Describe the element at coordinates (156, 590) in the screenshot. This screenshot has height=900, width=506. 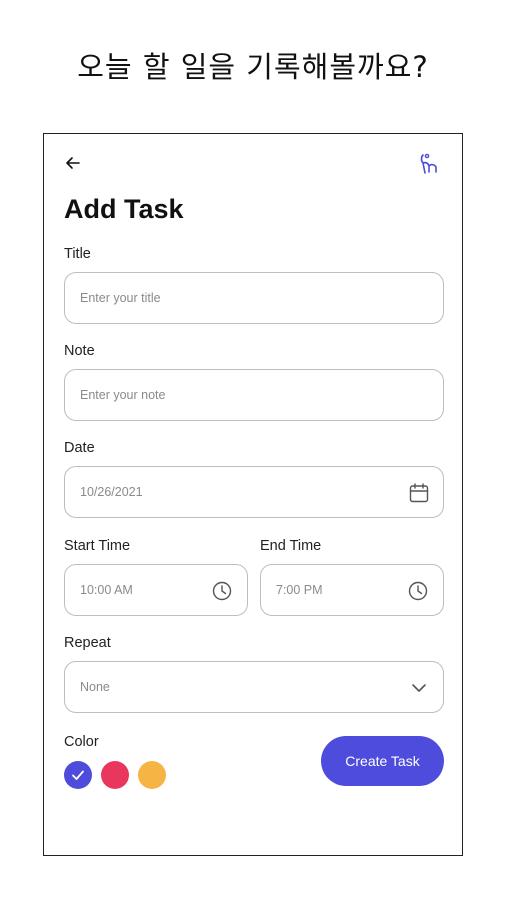
I see `start-time-field: 10:00 AM` at that location.